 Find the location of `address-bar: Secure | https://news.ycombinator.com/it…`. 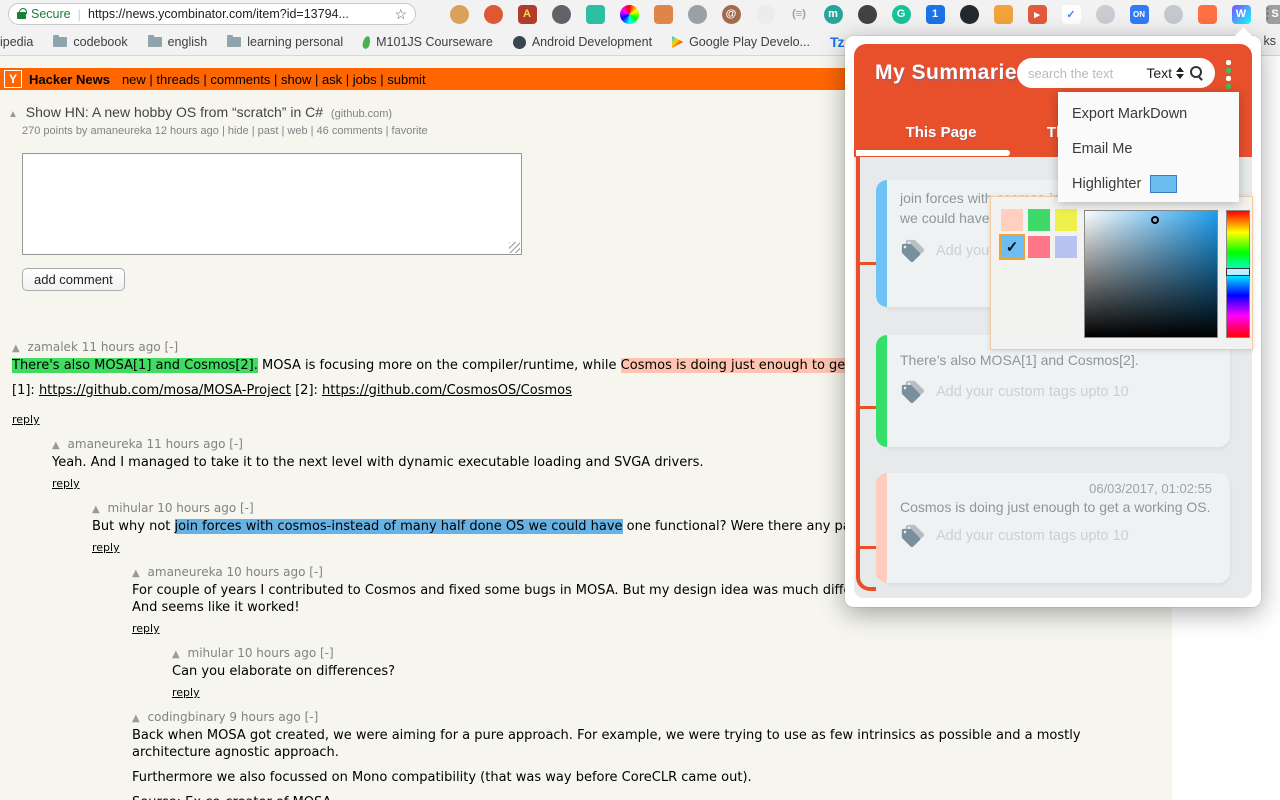

address-bar: Secure | https://news.ycombinator.com/it… is located at coordinates (212, 14).